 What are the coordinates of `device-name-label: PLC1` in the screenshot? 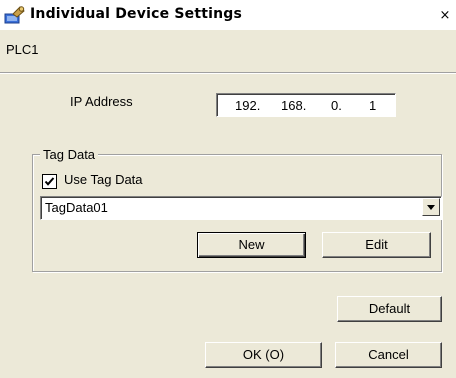 It's located at (22, 49).